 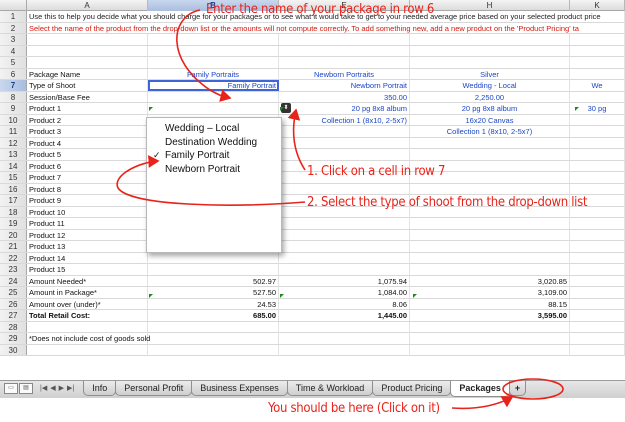 What do you see at coordinates (490, 269) in the screenshot?
I see `cell-h23` at bounding box center [490, 269].